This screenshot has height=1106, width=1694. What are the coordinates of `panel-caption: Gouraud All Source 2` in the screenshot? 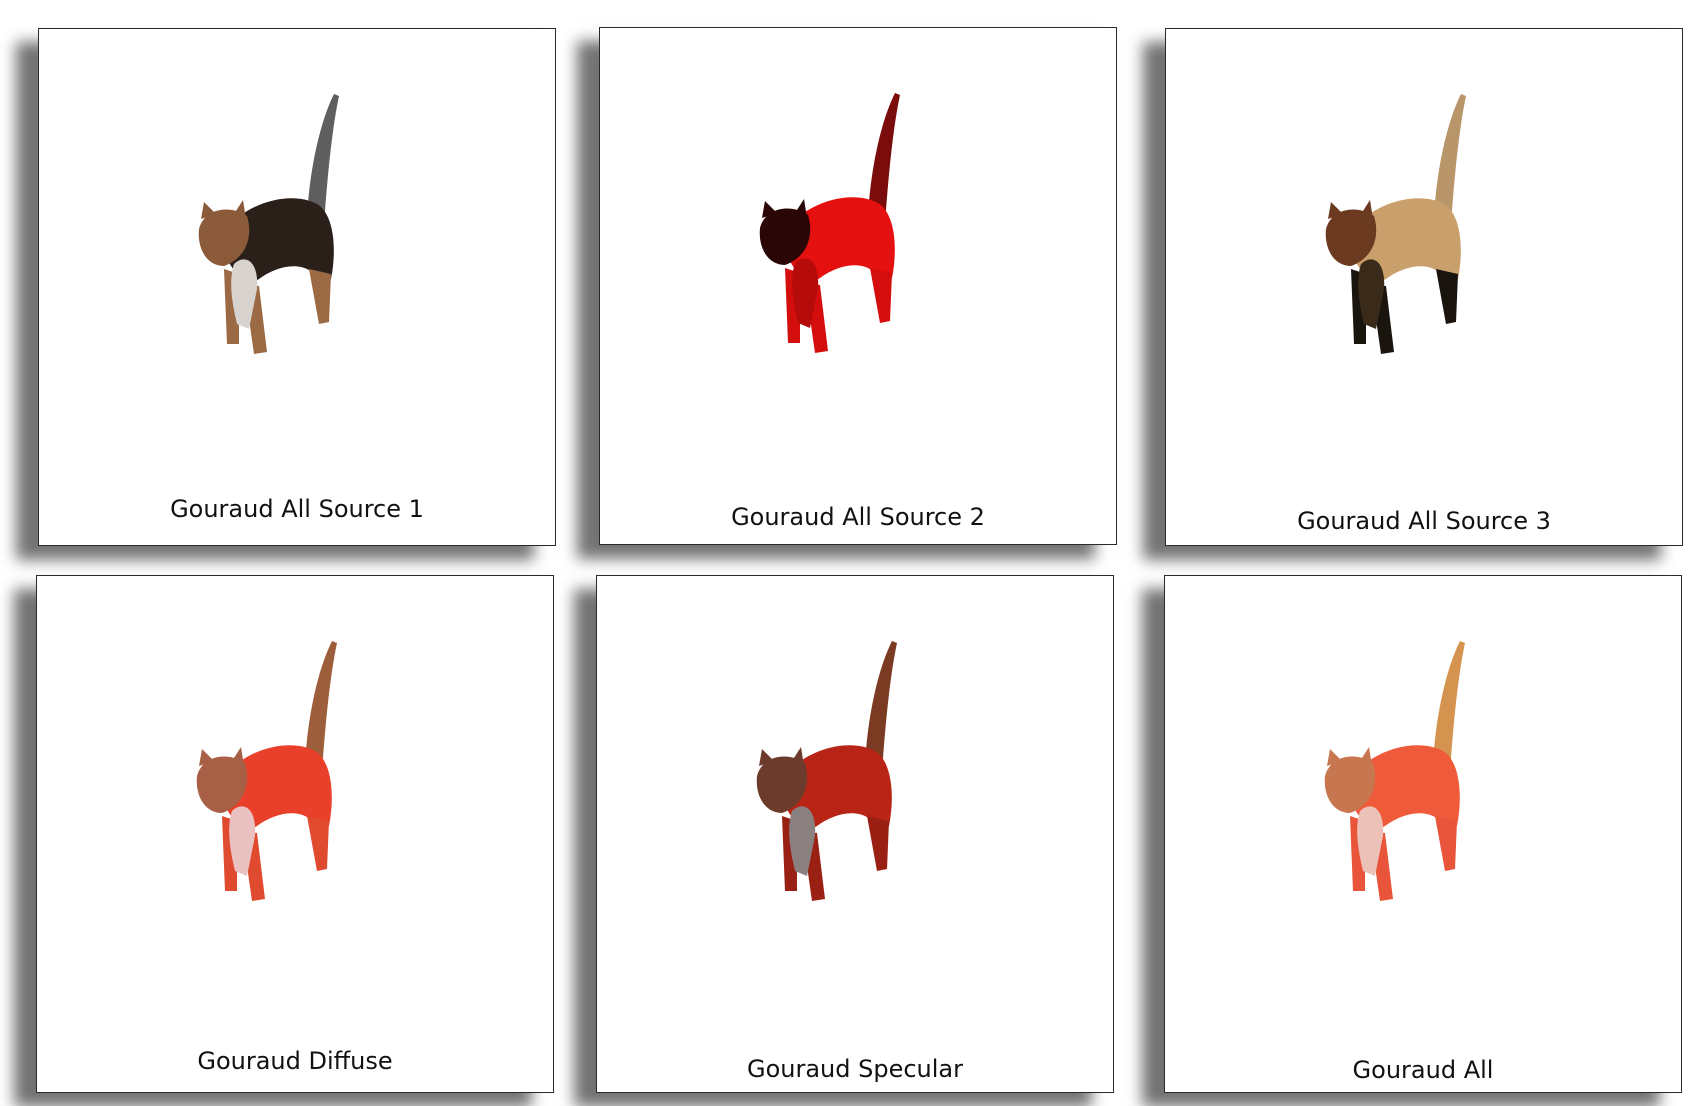 It's located at (858, 517).